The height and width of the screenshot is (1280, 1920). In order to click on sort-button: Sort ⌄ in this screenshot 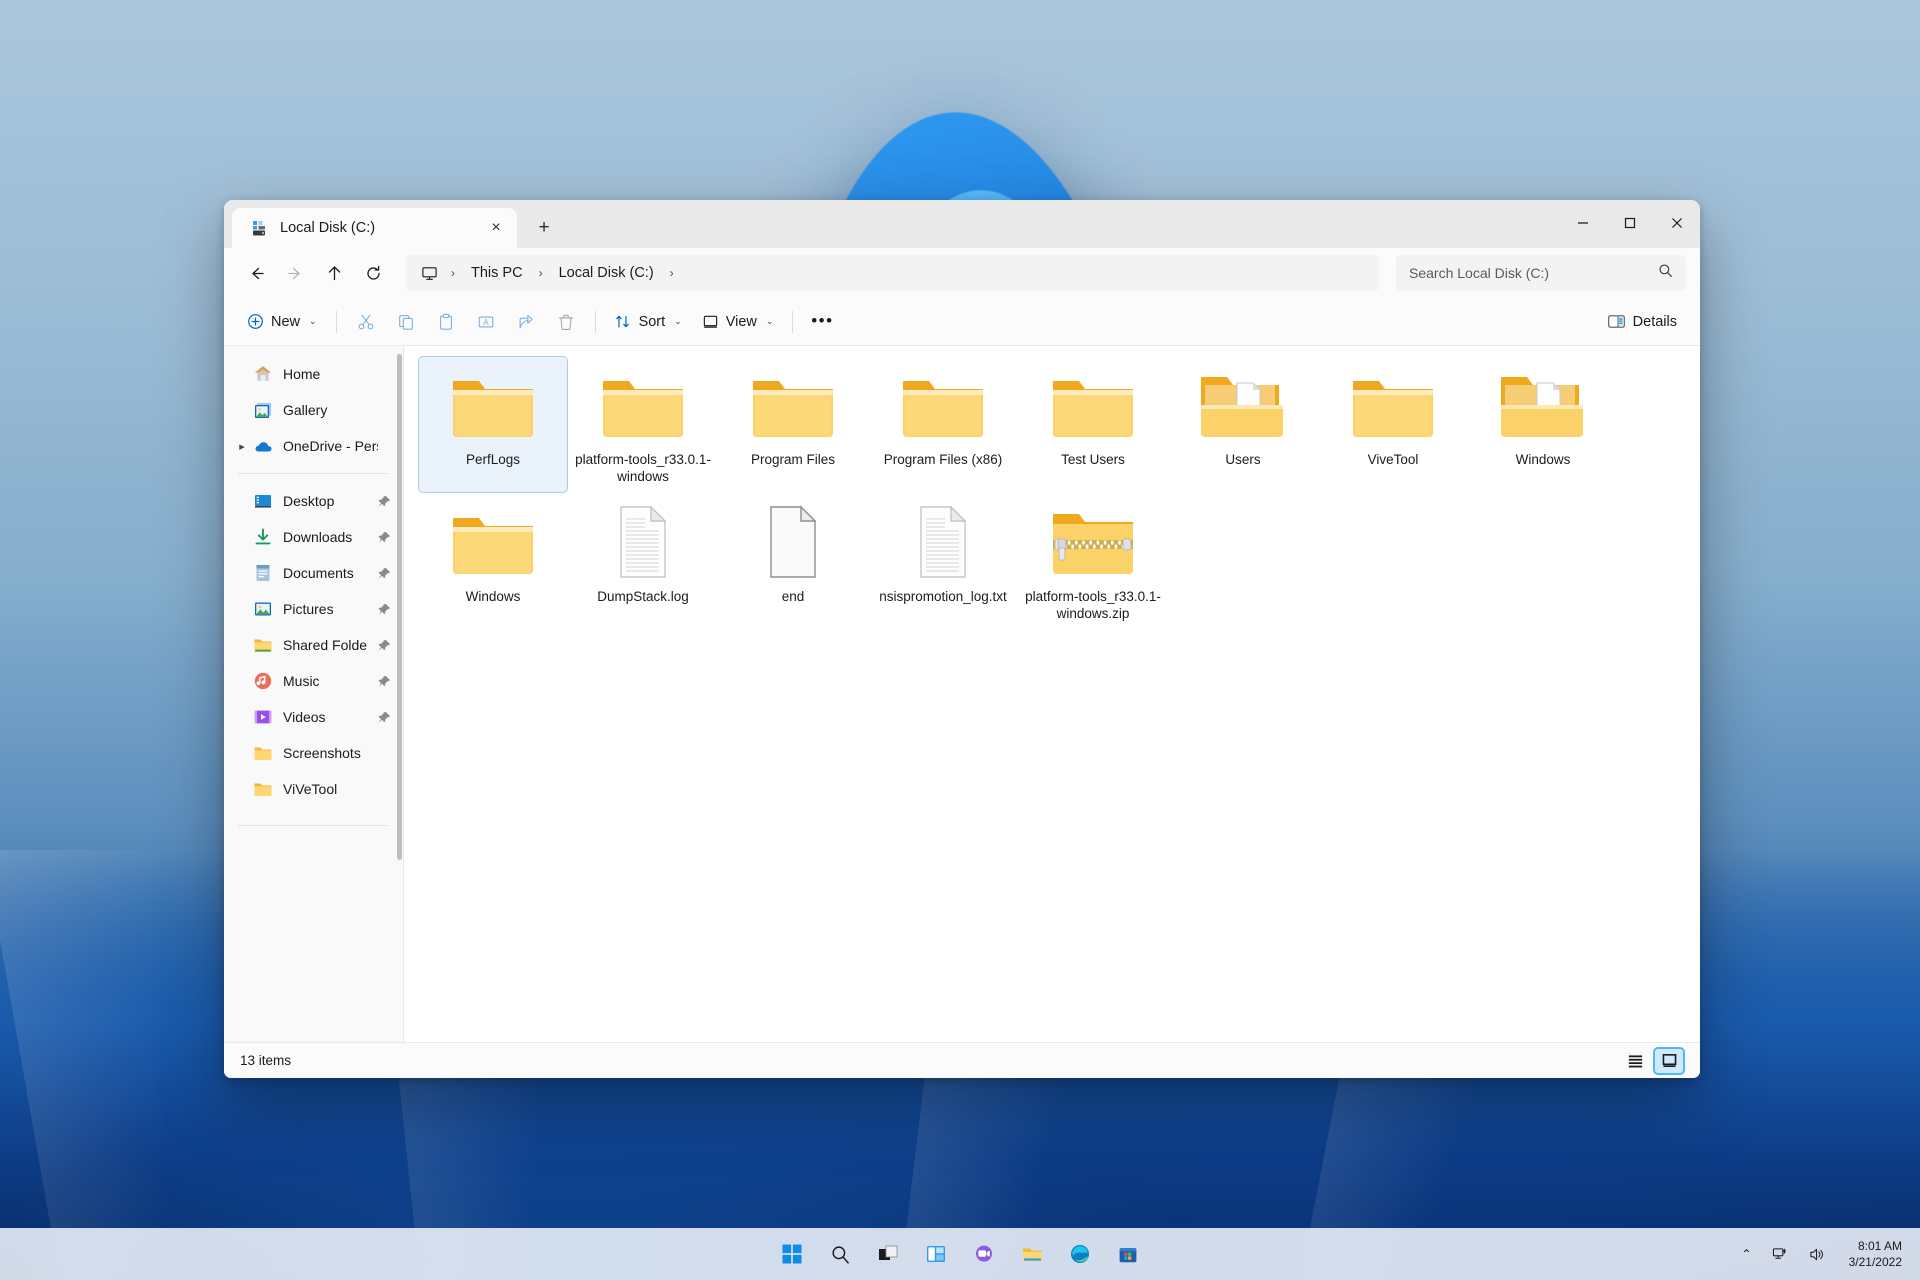, I will do `click(648, 322)`.